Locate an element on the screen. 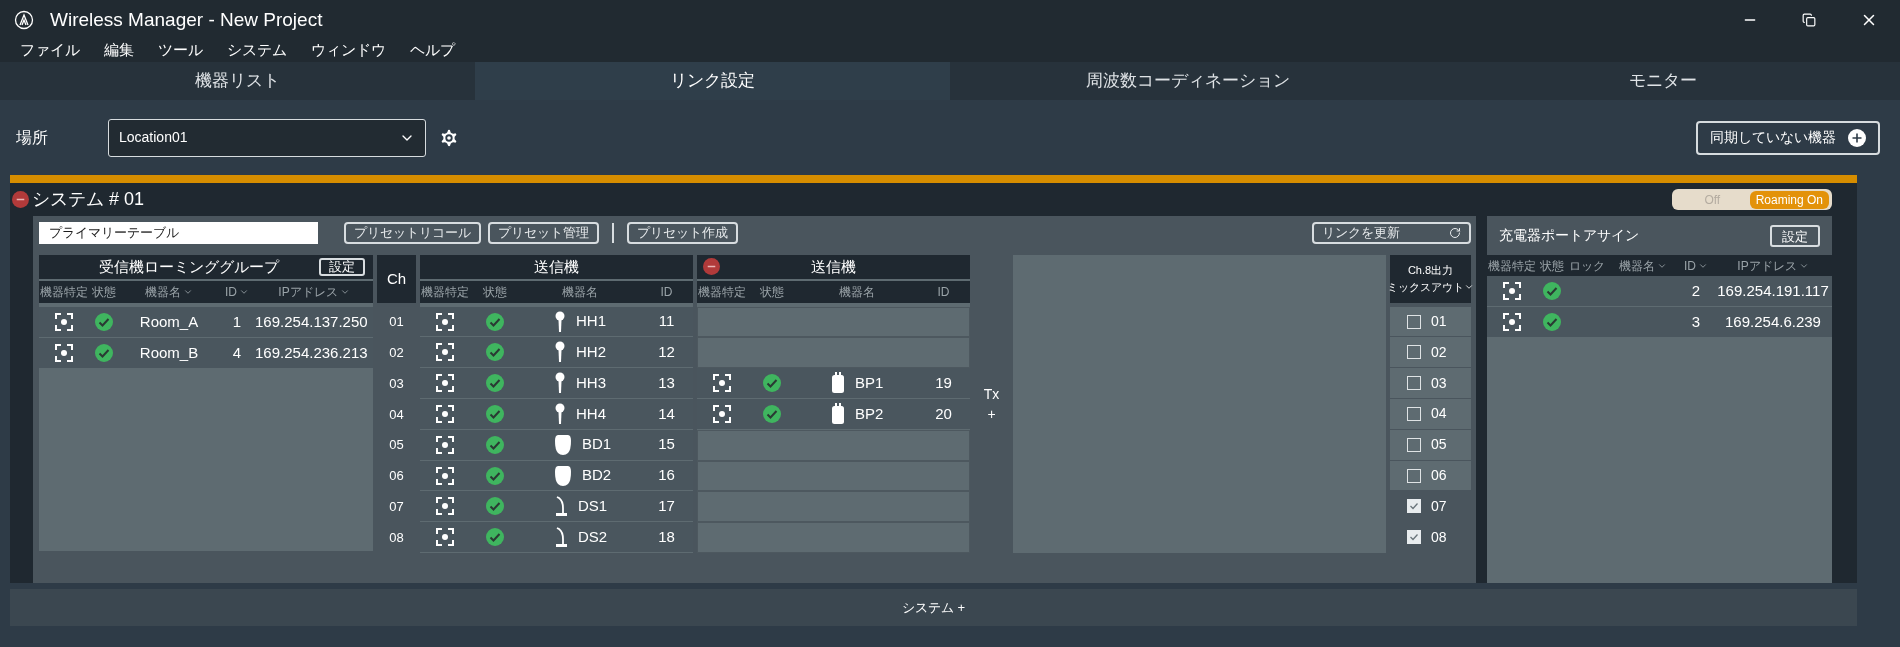  preset-button: プリセット管理 is located at coordinates (543, 233).